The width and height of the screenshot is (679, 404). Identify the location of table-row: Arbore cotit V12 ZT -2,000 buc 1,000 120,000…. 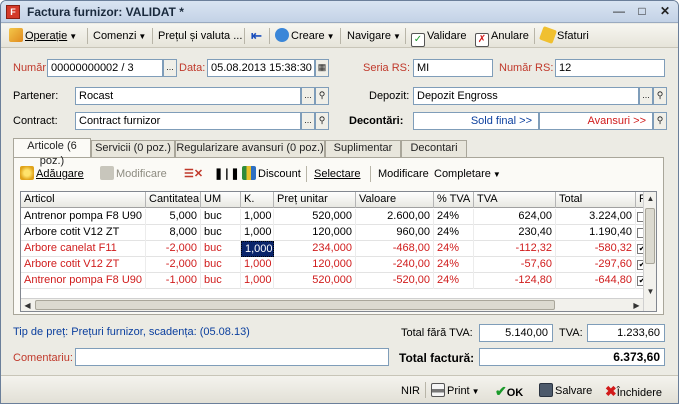
(334, 265).